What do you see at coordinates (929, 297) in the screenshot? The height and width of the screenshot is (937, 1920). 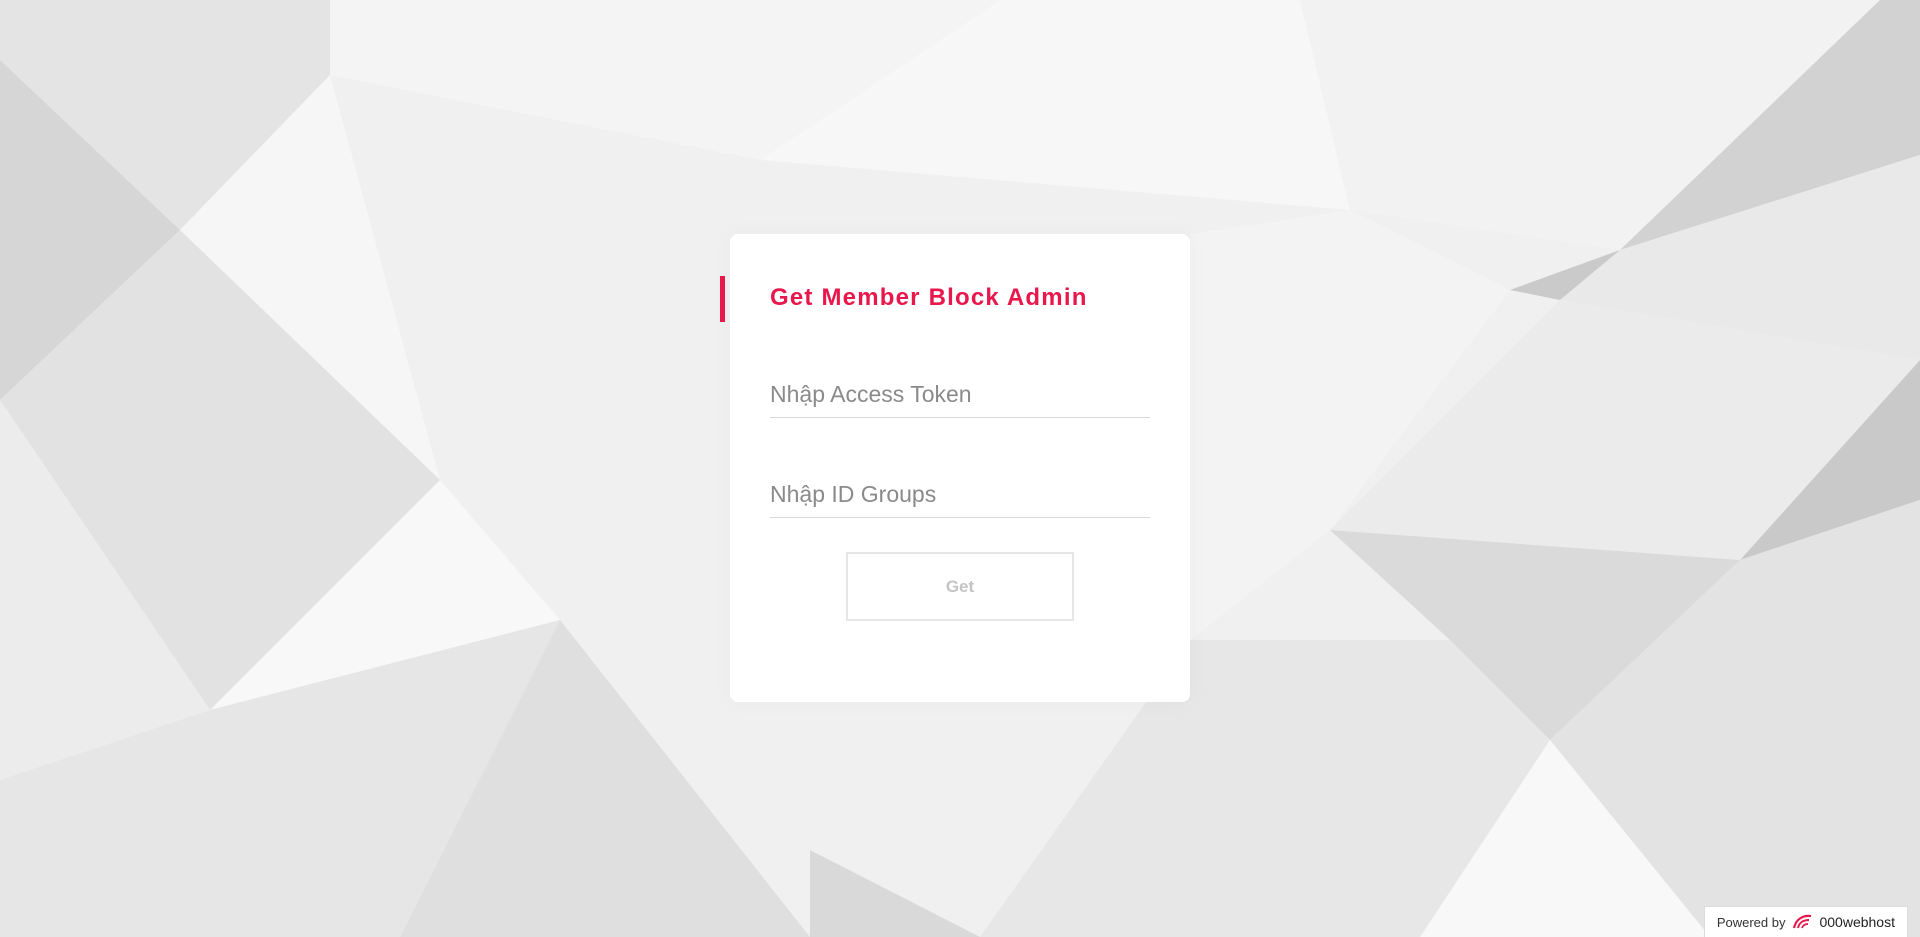 I see `form-title: Get Member Block Admin` at bounding box center [929, 297].